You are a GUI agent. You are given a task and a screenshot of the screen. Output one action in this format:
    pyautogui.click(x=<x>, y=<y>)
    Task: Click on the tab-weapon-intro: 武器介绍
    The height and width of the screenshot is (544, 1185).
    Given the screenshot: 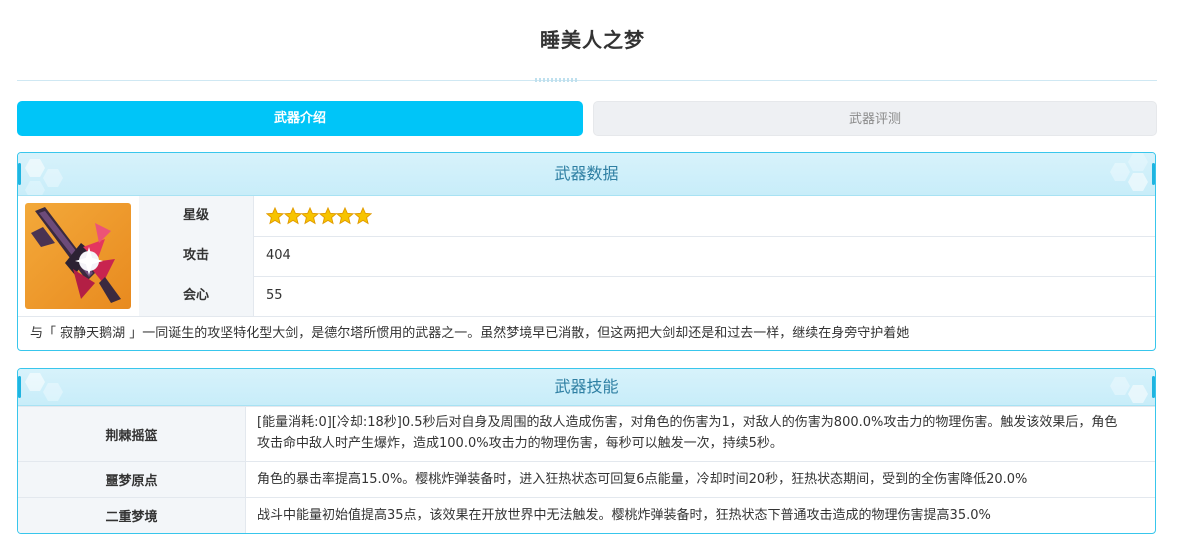 What is the action you would take?
    pyautogui.click(x=300, y=118)
    